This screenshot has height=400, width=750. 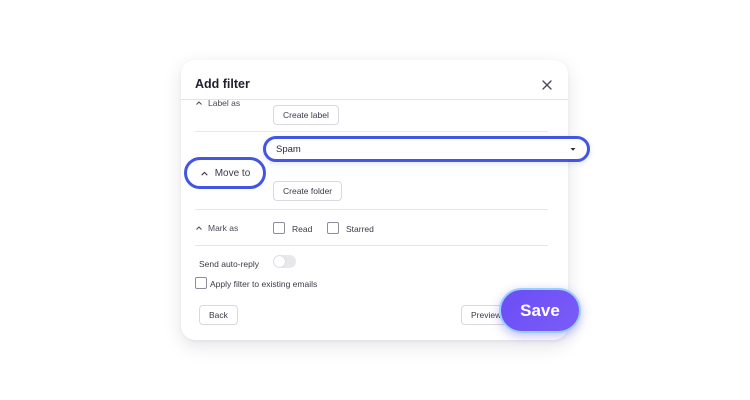 I want to click on auto-reply-toggle, so click(x=284, y=261).